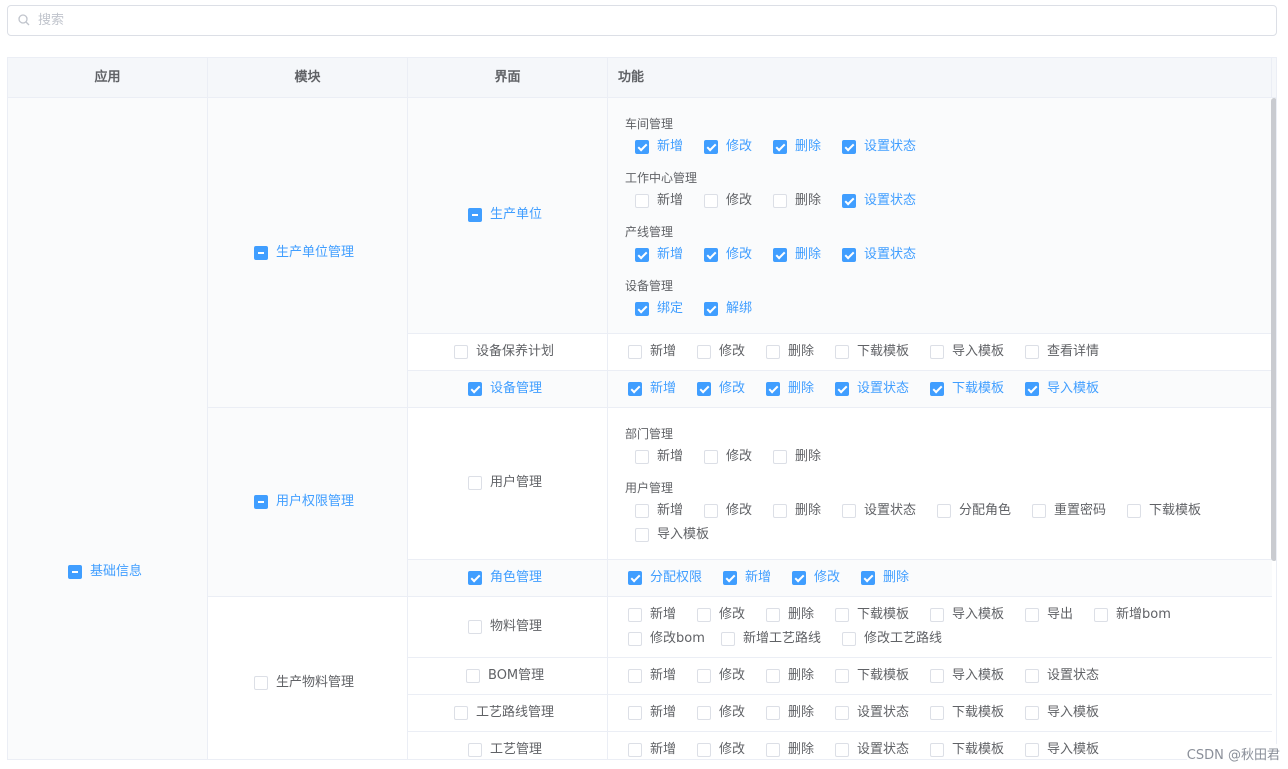 Image resolution: width=1288 pixels, height=769 pixels. What do you see at coordinates (663, 676) in the screenshot?
I see `function-row-4-label: 新增` at bounding box center [663, 676].